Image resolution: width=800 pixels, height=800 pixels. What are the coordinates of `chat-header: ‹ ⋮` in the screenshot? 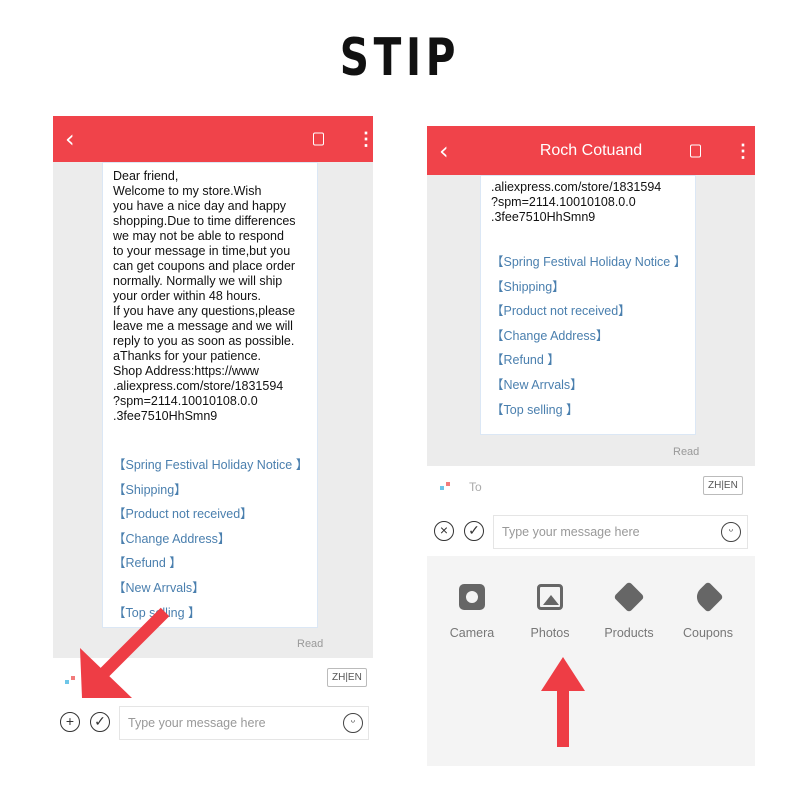 It's located at (213, 139).